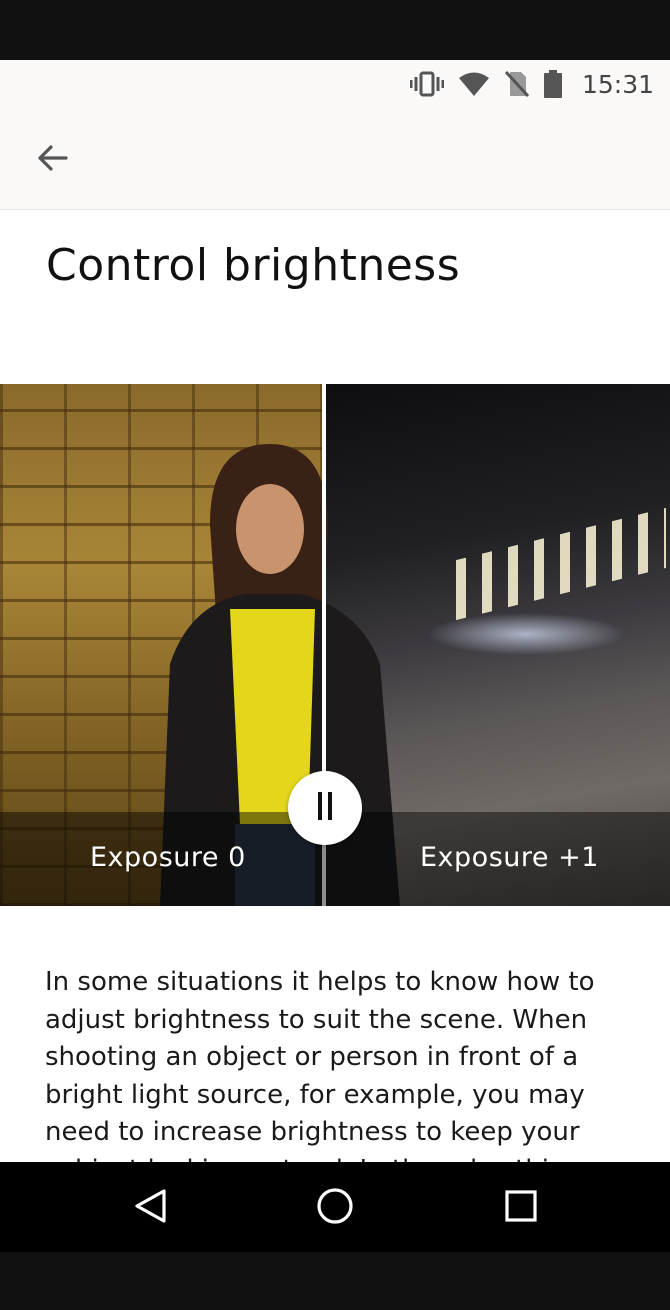 This screenshot has width=670, height=1310. What do you see at coordinates (335, 159) in the screenshot?
I see `app-bar` at bounding box center [335, 159].